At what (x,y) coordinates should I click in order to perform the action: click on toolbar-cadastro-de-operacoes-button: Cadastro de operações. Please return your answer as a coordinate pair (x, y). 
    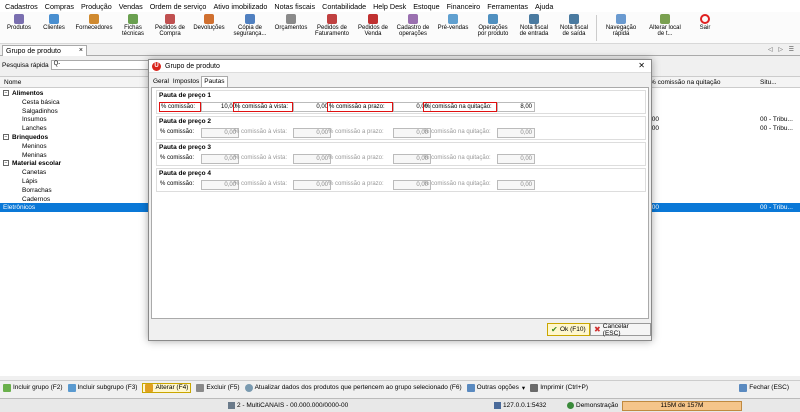
    Looking at the image, I should click on (413, 28).